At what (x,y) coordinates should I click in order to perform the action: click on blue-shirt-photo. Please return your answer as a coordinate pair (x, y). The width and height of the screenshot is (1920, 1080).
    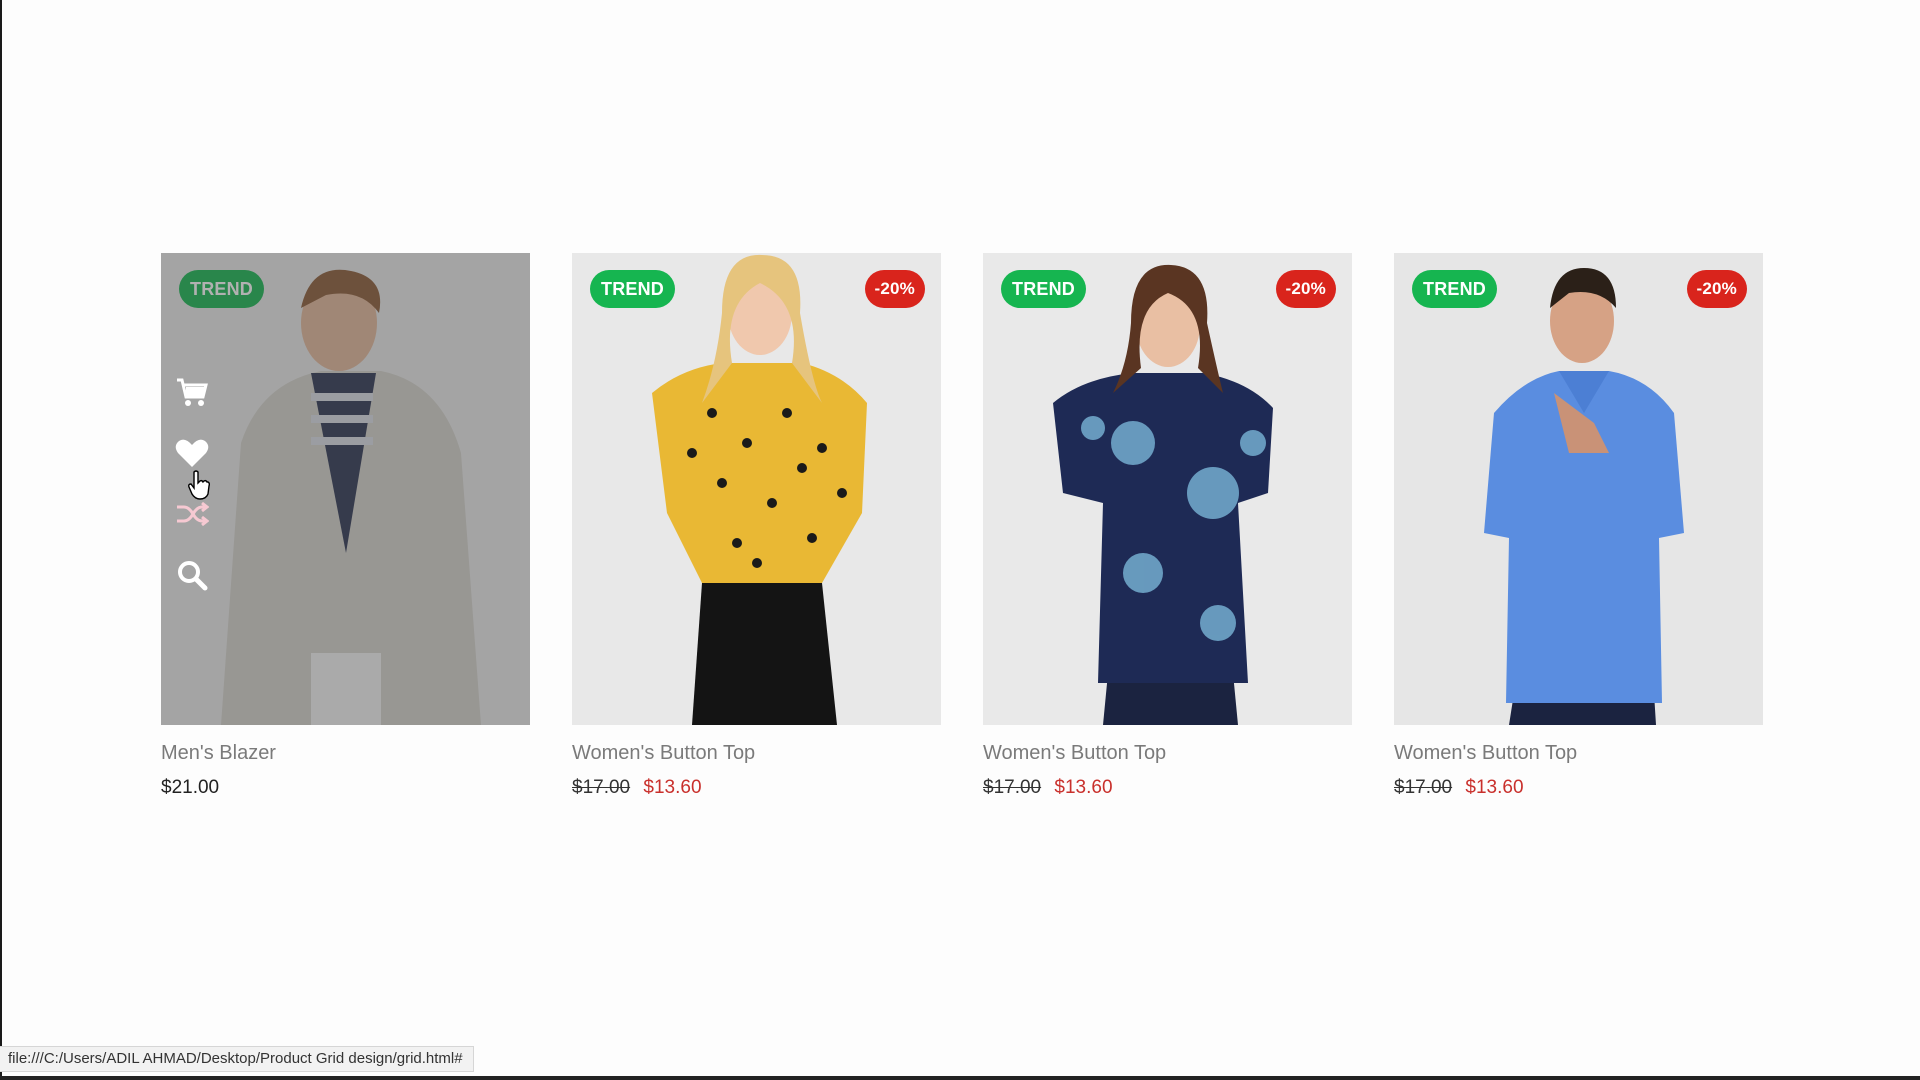
    Looking at the image, I should click on (1578, 489).